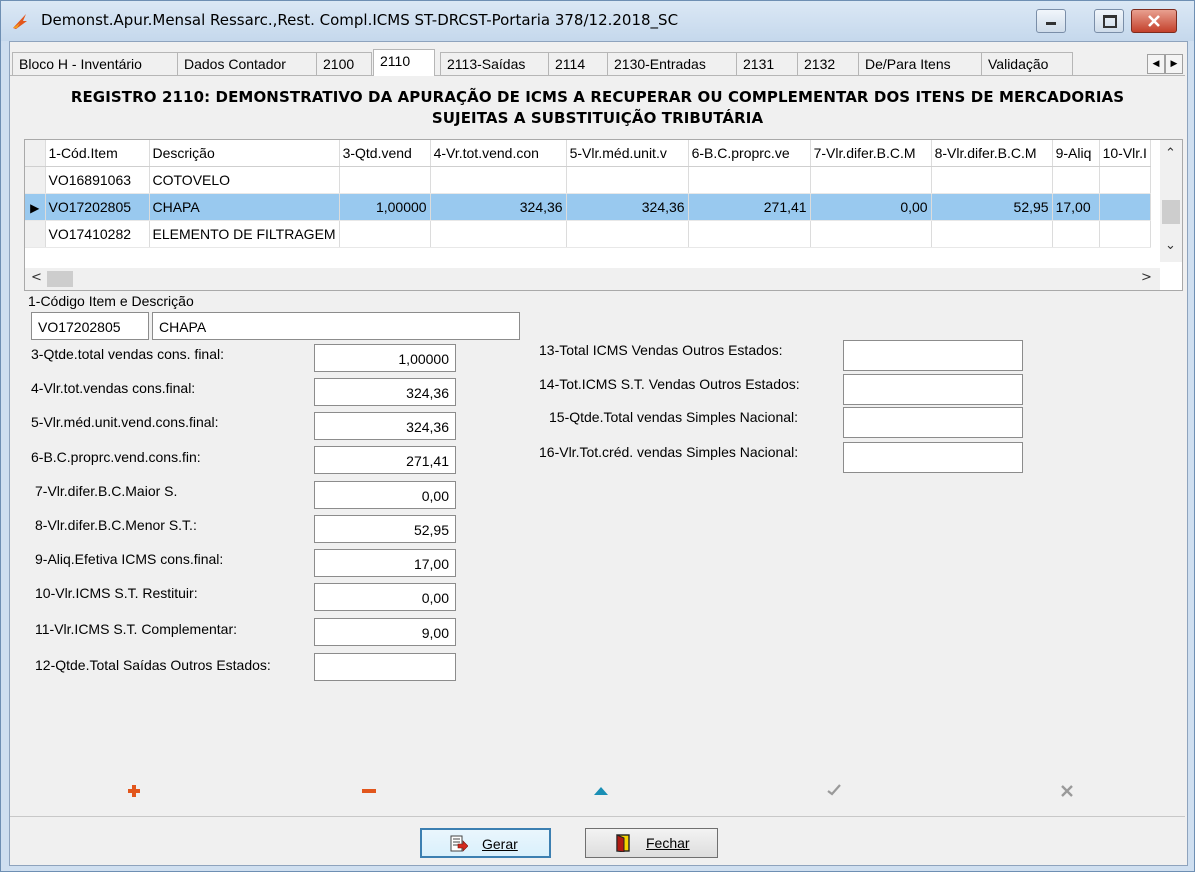  What do you see at coordinates (871, 207) in the screenshot?
I see `cell-difer-maior: 0,00` at bounding box center [871, 207].